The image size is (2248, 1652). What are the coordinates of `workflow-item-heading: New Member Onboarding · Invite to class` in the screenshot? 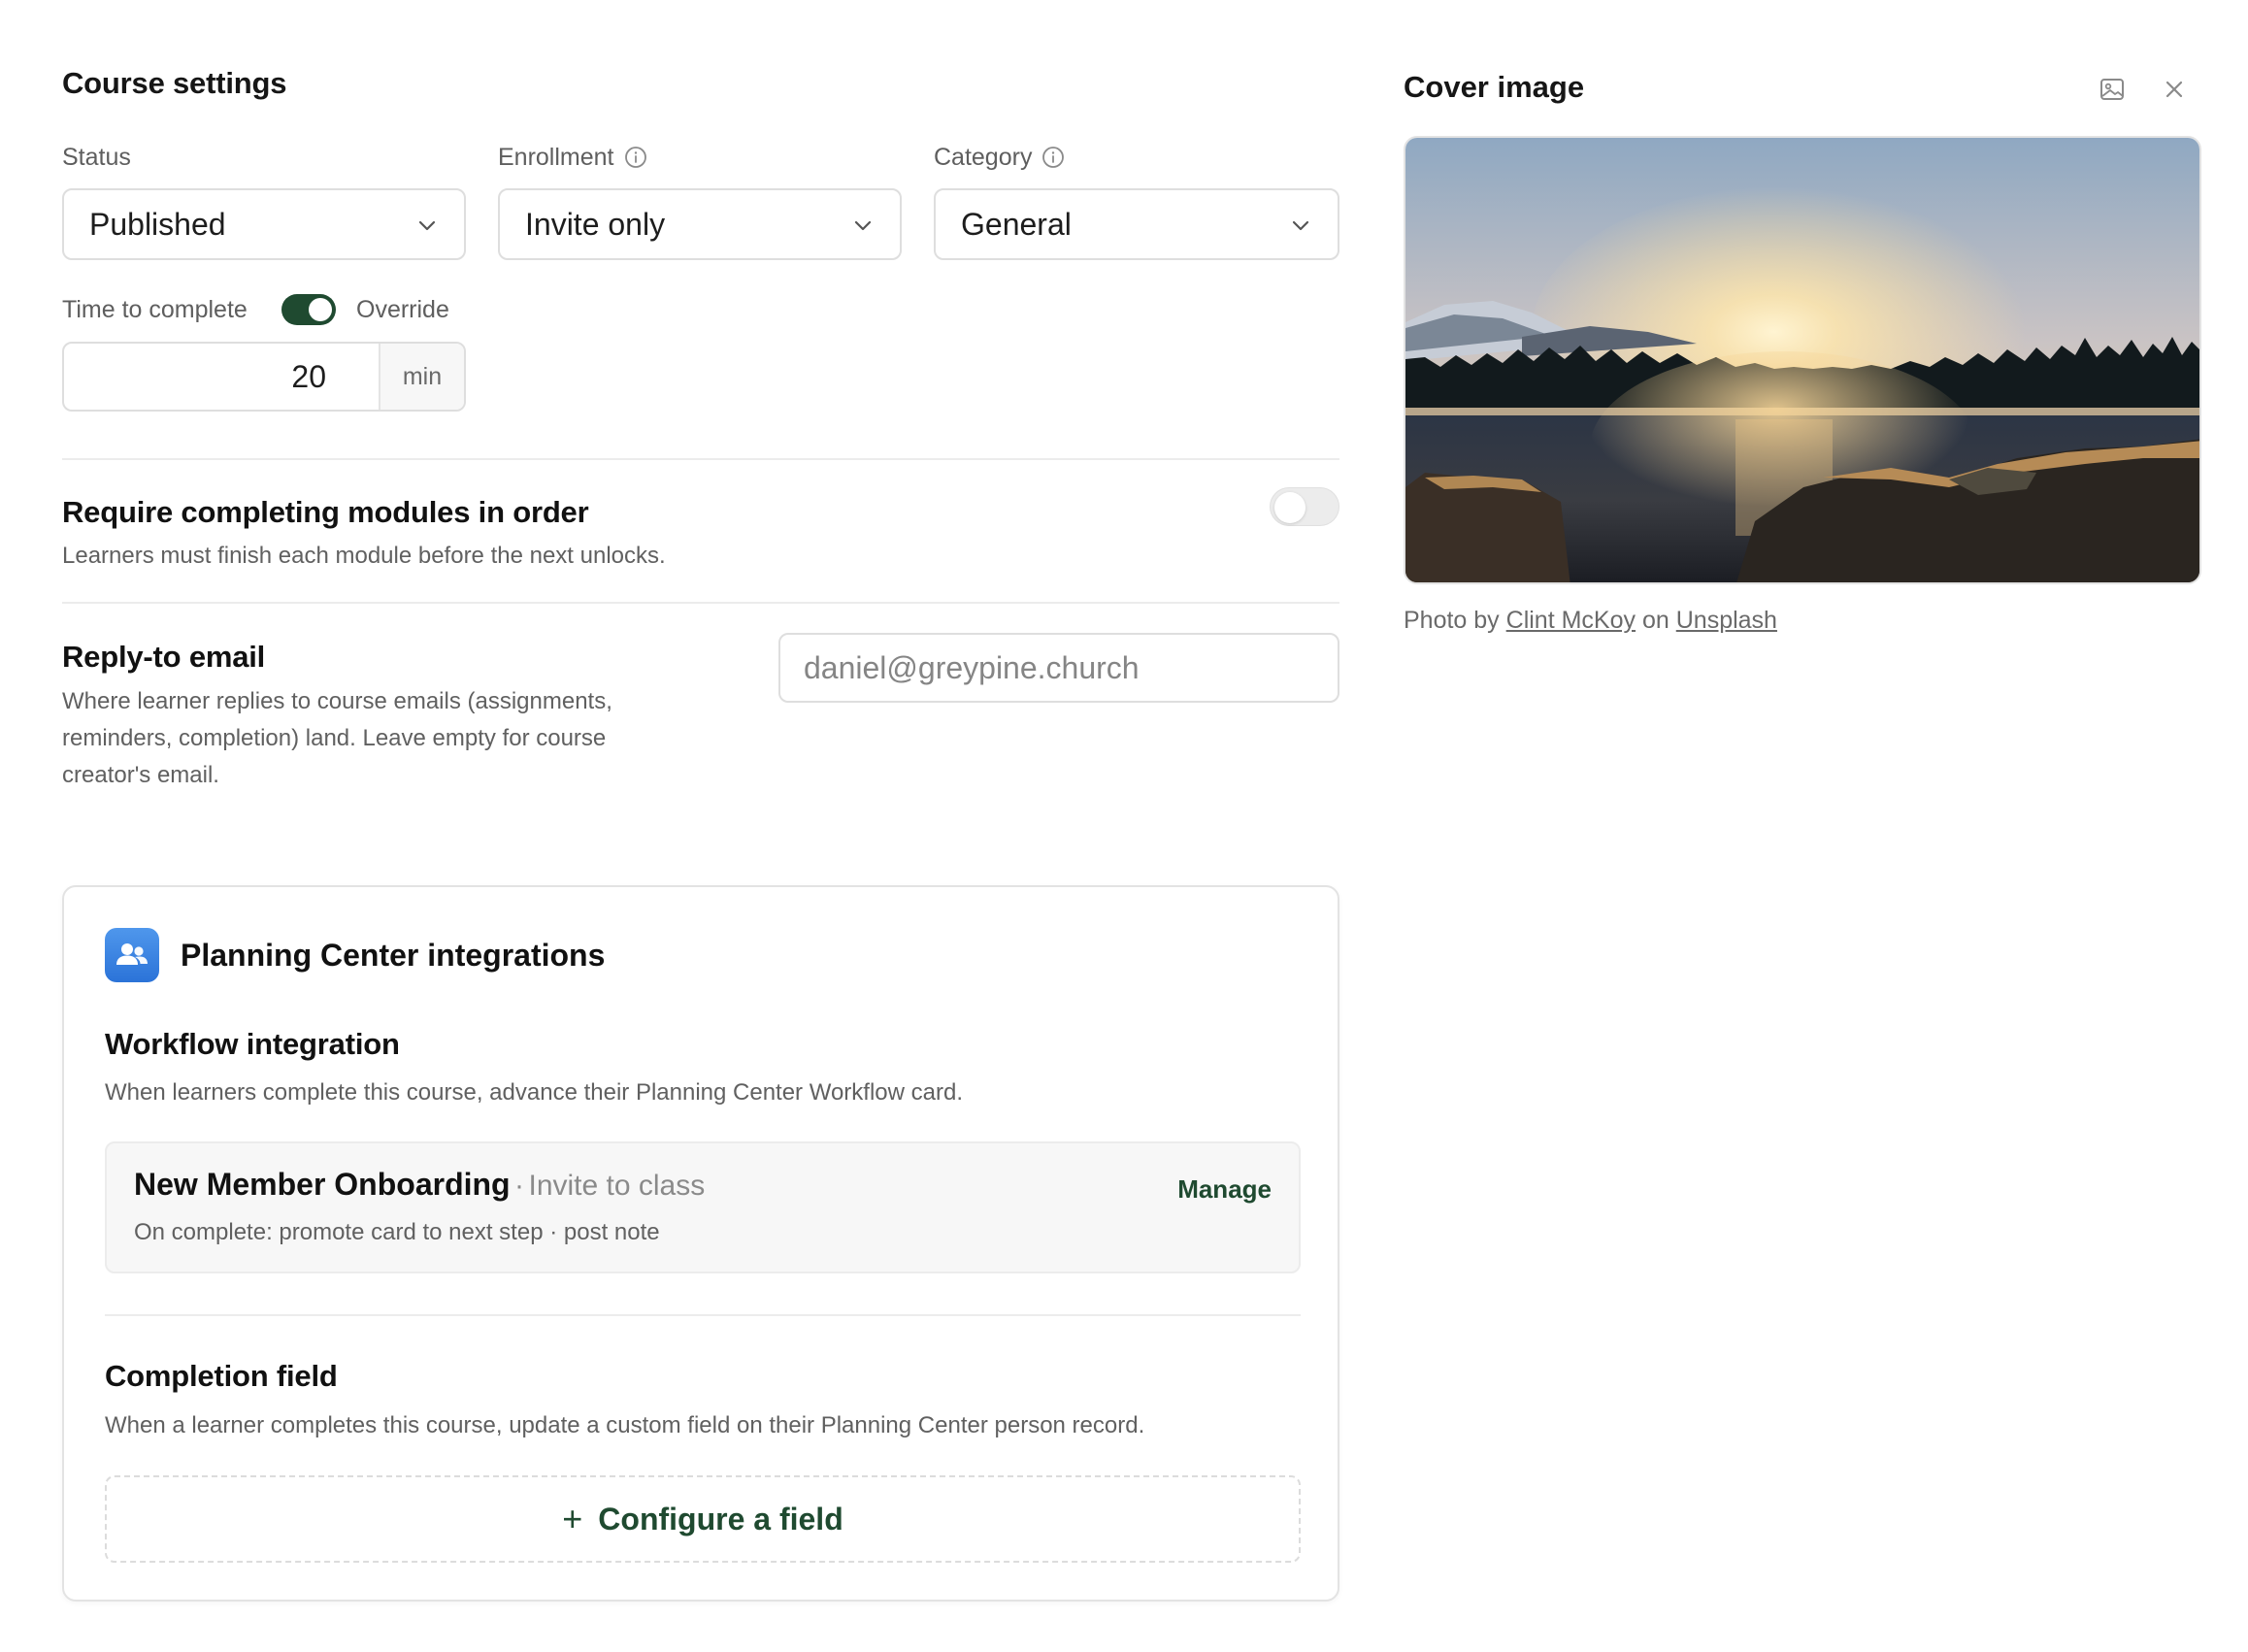 It's located at (419, 1185).